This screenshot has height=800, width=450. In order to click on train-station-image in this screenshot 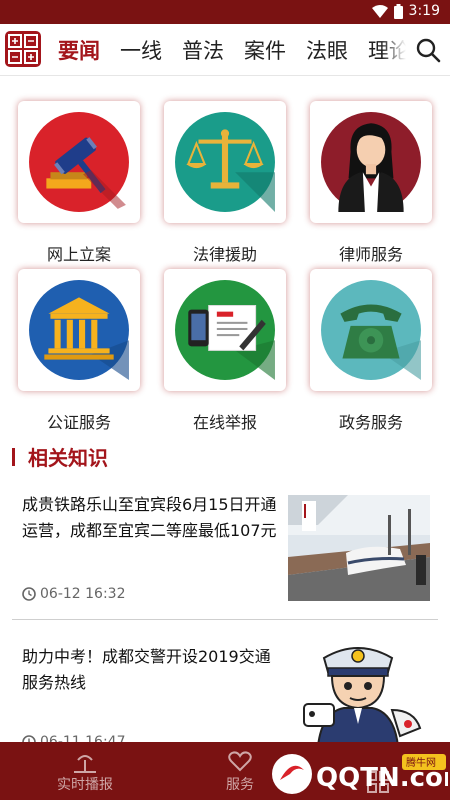, I will do `click(359, 548)`.